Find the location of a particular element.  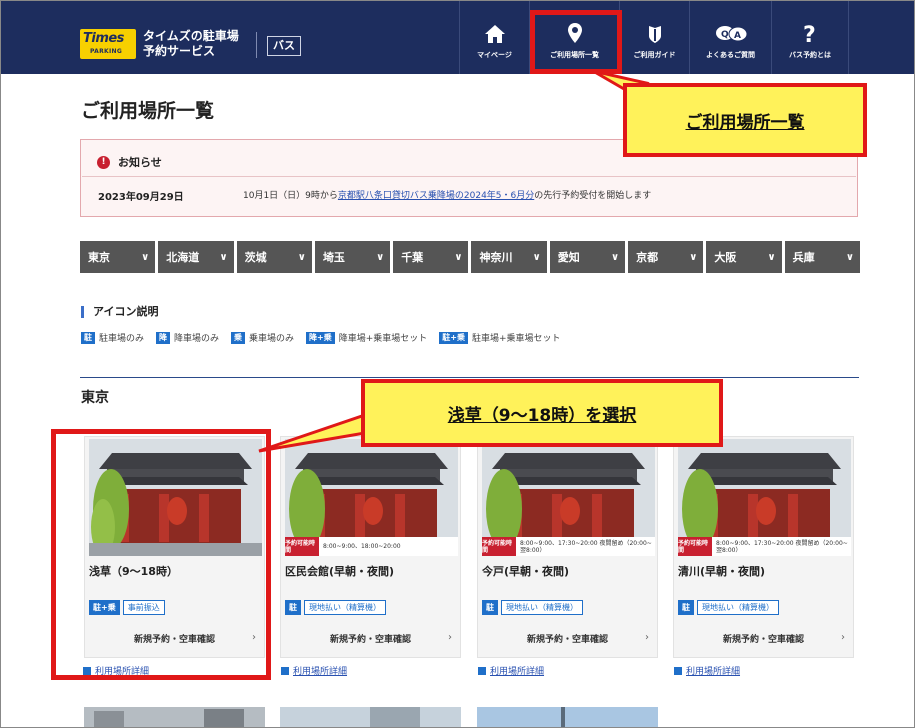

highlight-nav-locations is located at coordinates (576, 42).